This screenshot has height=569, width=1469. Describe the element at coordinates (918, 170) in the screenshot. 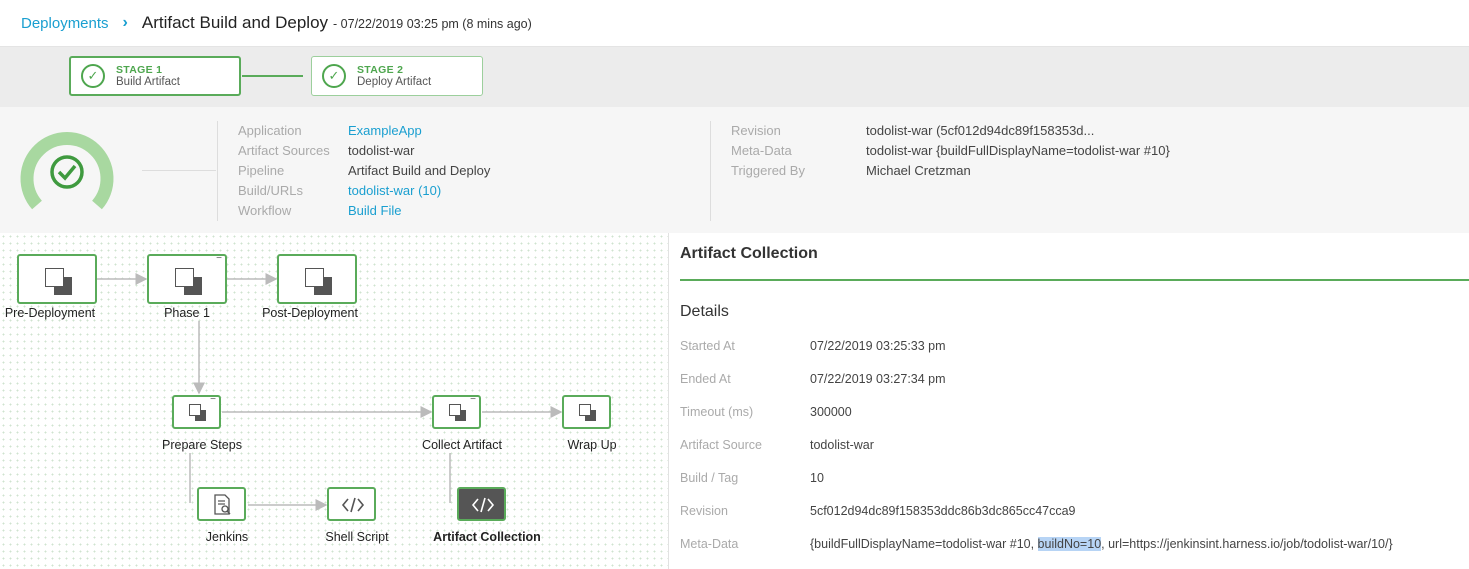

I see `summary-value: Michael Cretzman` at that location.